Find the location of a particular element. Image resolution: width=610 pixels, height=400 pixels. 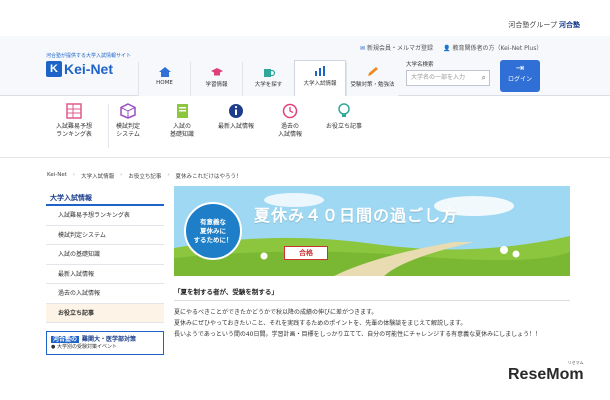

subnav-ranking-line2: ランキング表 is located at coordinates (74, 134).